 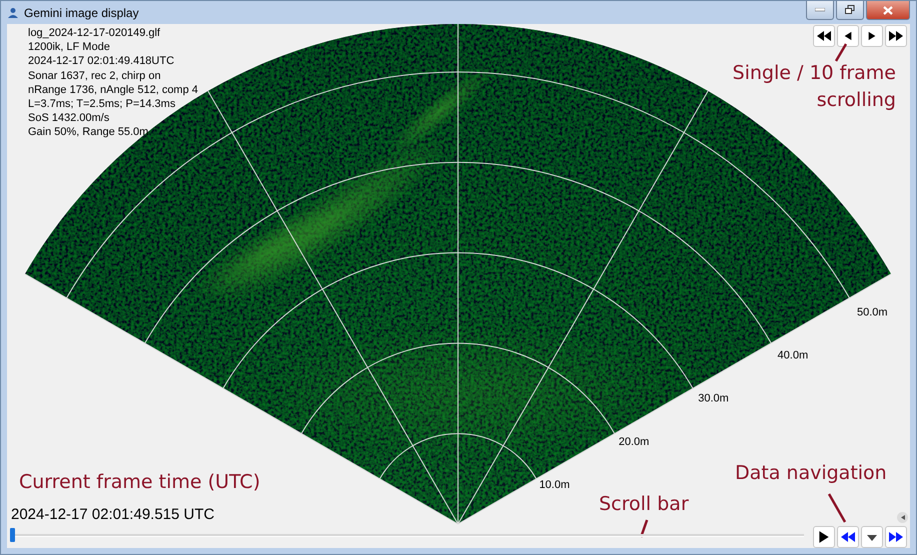 I want to click on info-line: Gain 50%, Range 55.0m, so click(x=89, y=132).